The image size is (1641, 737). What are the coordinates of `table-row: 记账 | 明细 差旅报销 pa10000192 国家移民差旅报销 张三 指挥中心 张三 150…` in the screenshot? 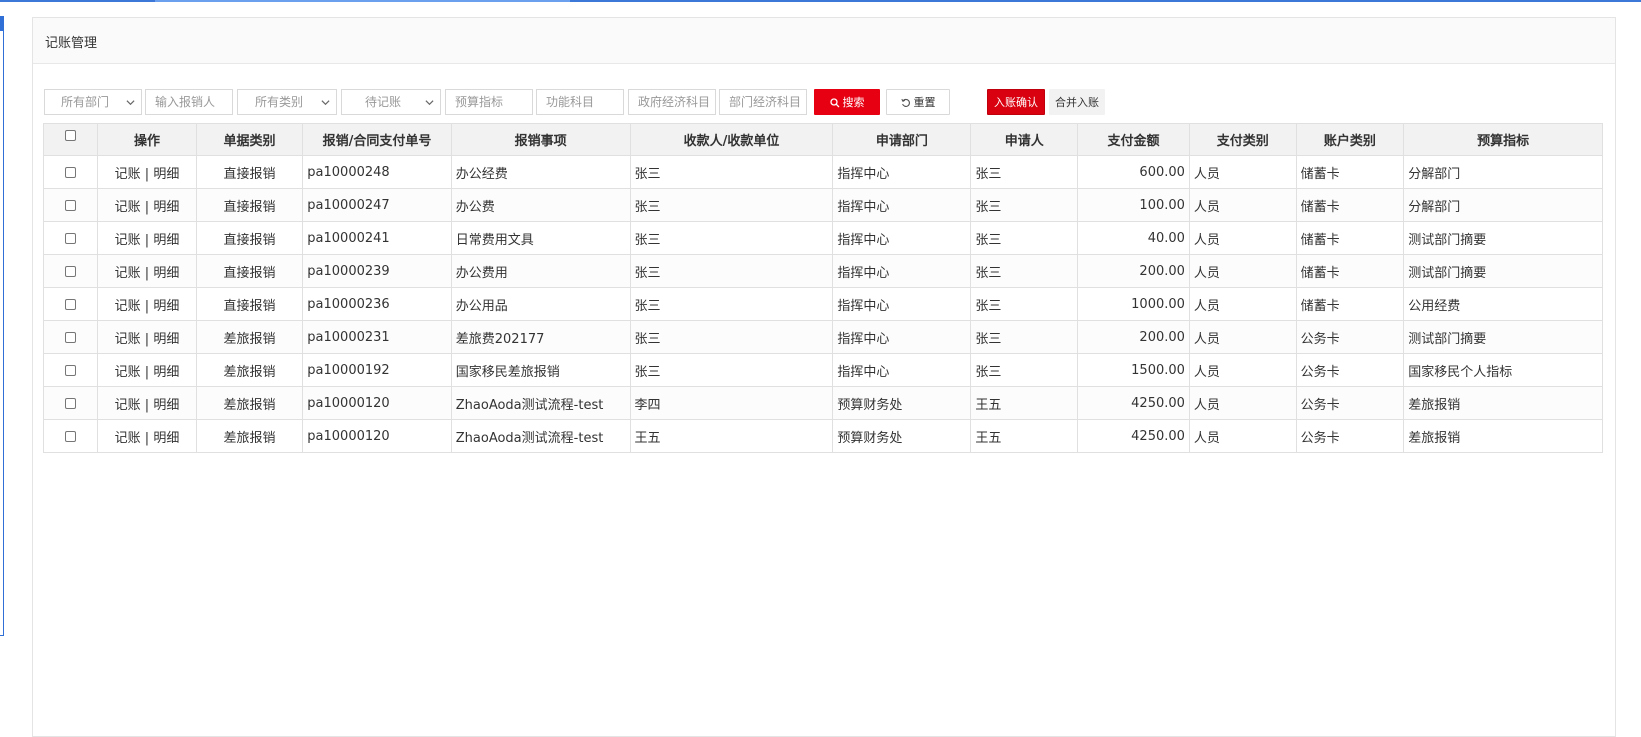 It's located at (823, 370).